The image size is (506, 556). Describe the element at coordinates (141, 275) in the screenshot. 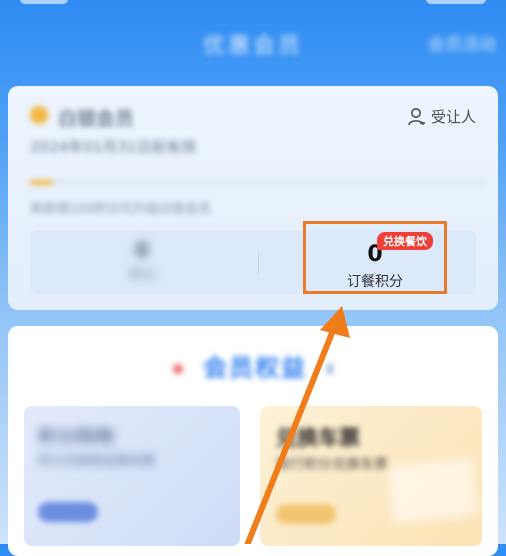

I see `points-balance-label: 积分` at that location.